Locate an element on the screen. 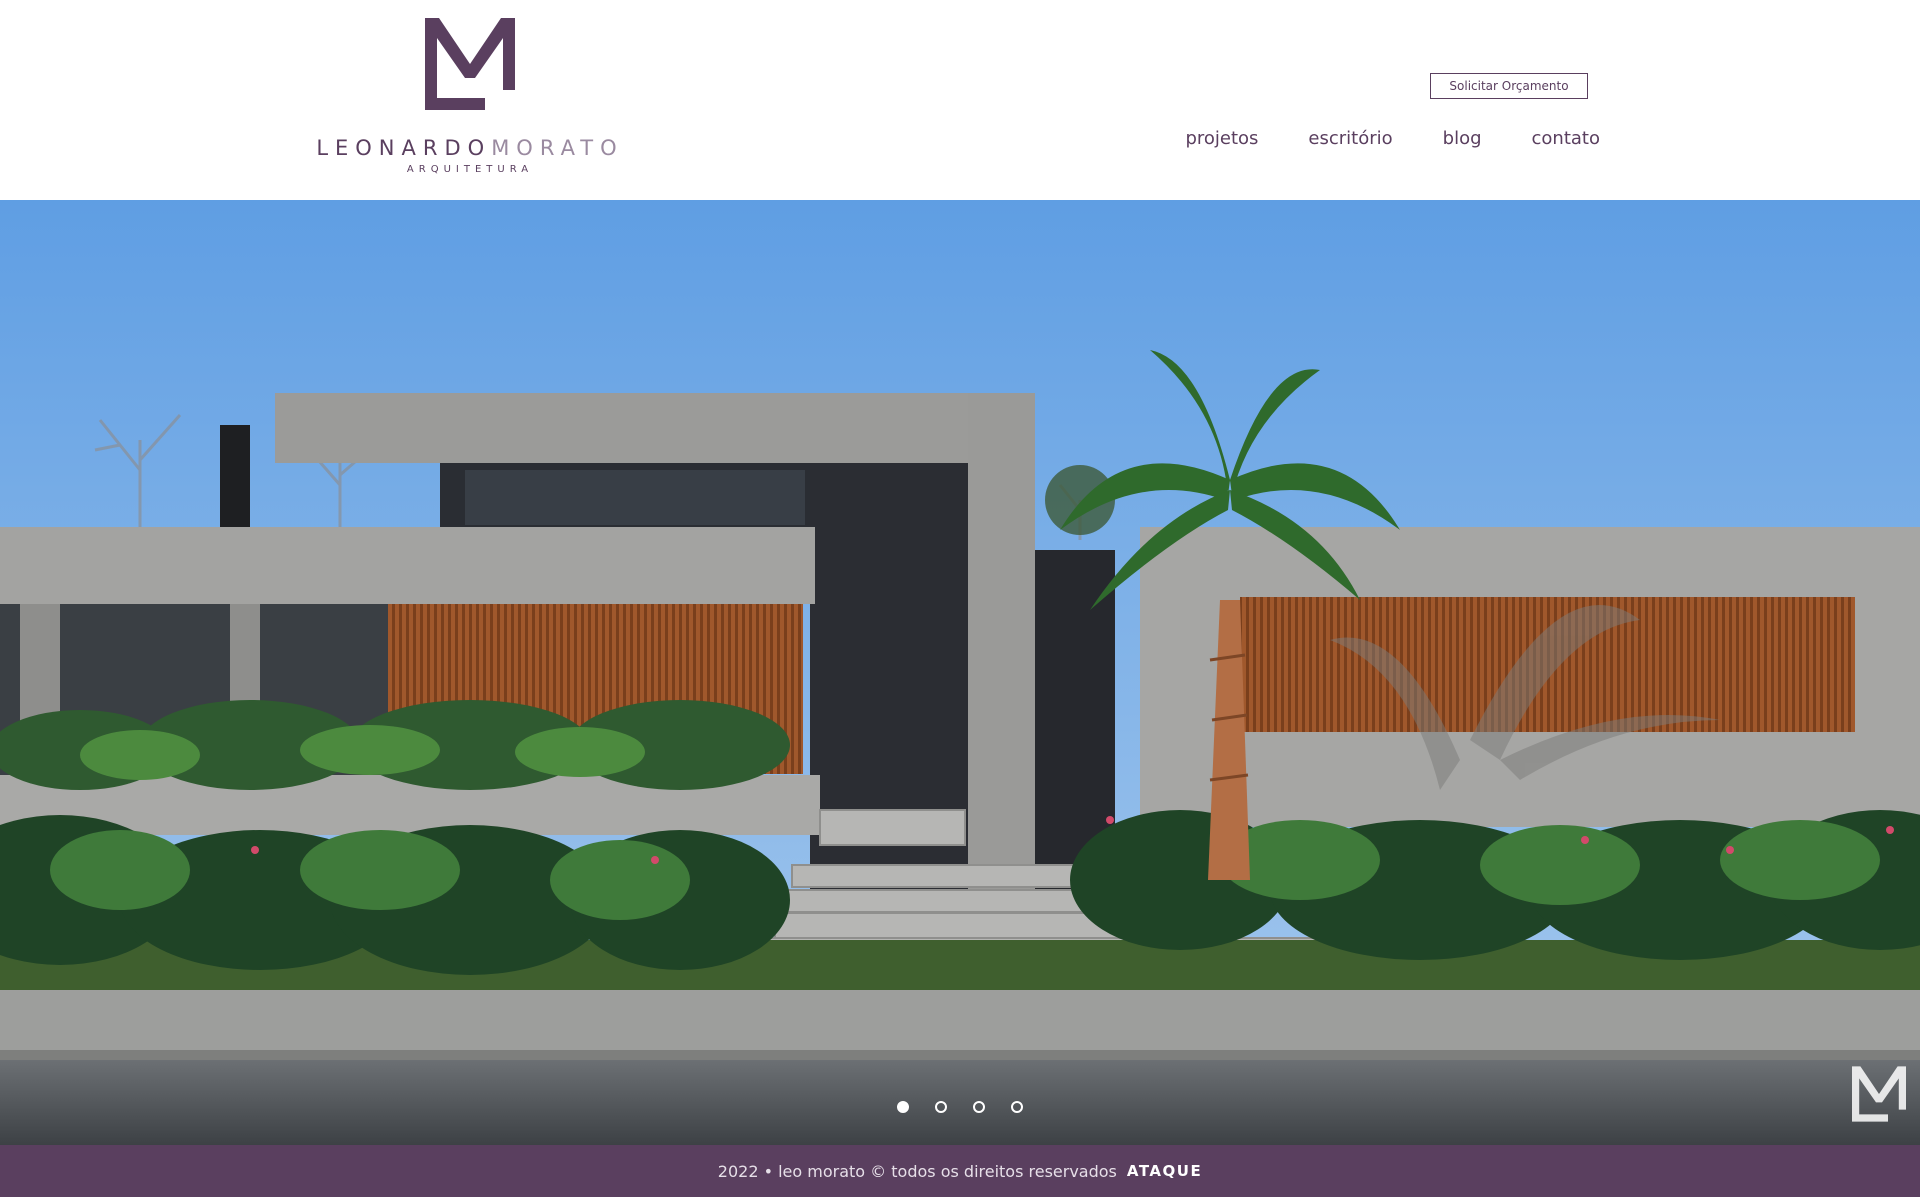 The image size is (1920, 1197). nav-item-blog: blog is located at coordinates (1462, 138).